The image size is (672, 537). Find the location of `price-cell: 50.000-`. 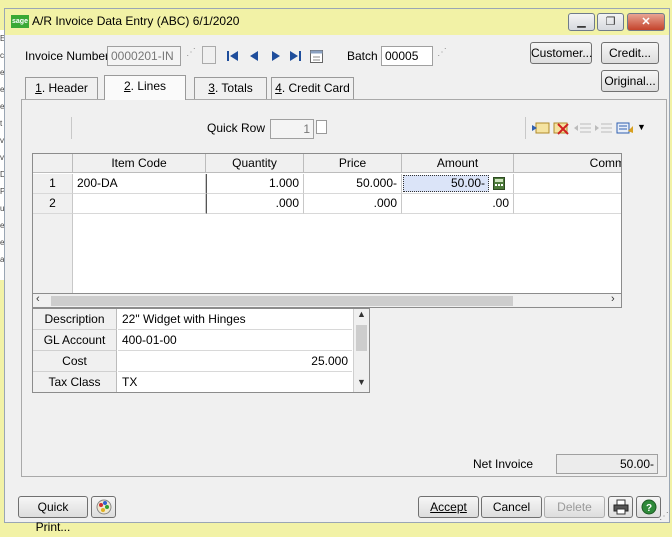

price-cell: 50.000- is located at coordinates (353, 184).